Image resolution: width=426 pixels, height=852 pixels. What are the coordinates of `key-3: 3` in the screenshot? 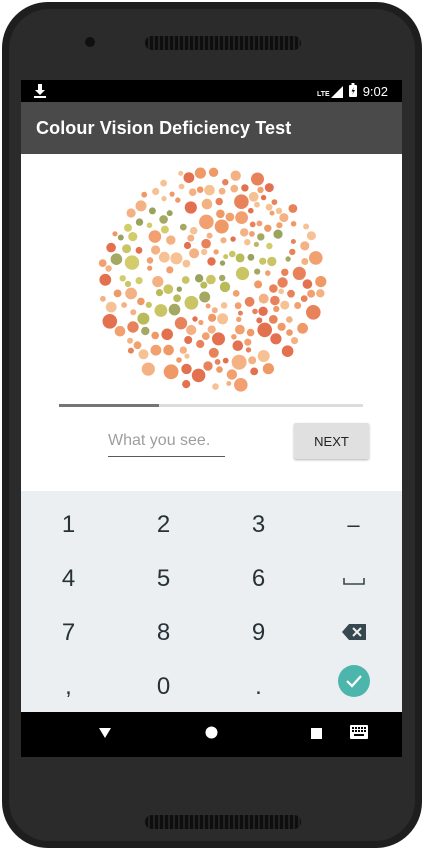 It's located at (258, 525).